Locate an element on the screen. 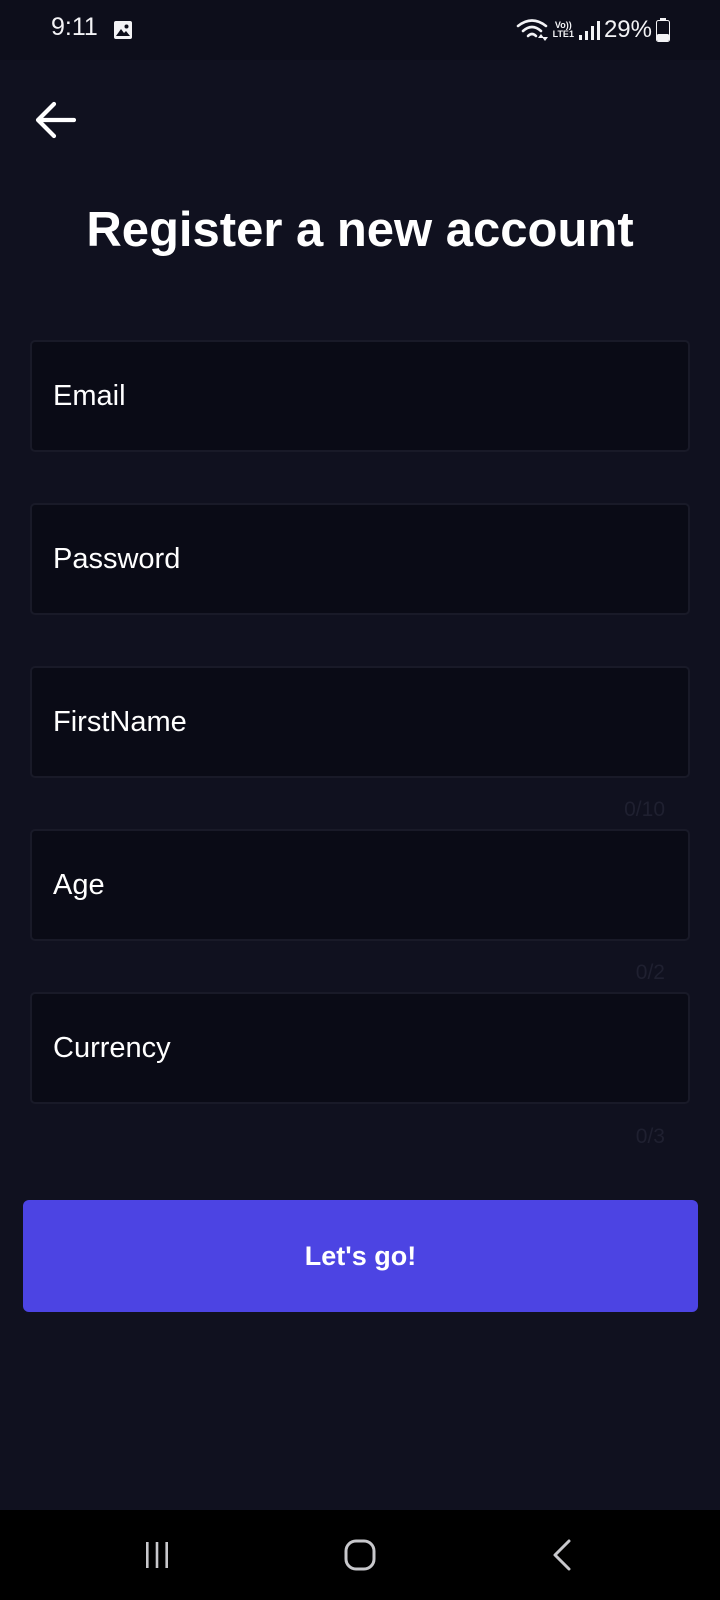 This screenshot has width=720, height=1600. arrow-left-icon is located at coordinates (55, 120).